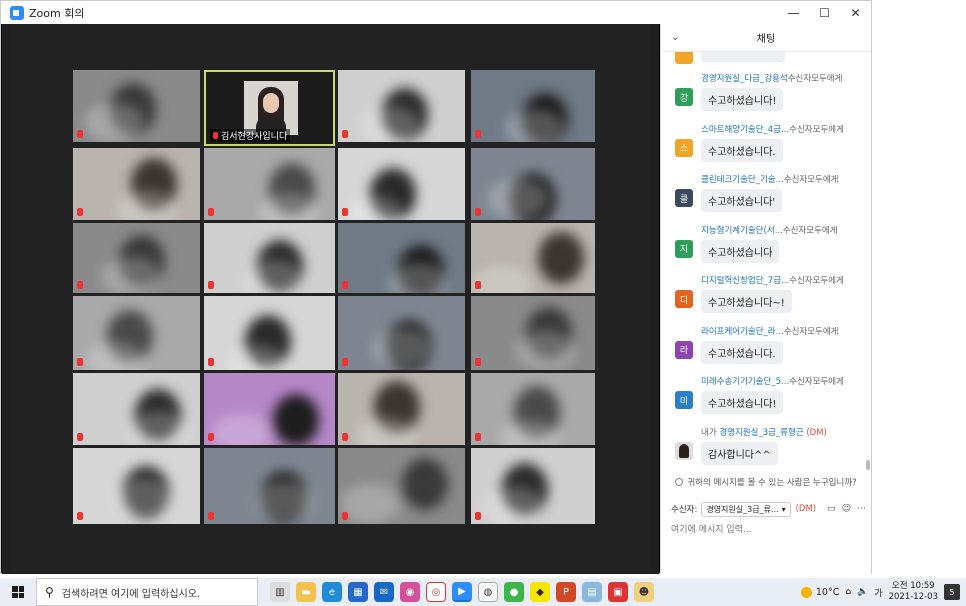  Describe the element at coordinates (684, 510) in the screenshot. I see `recipient-label: 수신자:` at that location.